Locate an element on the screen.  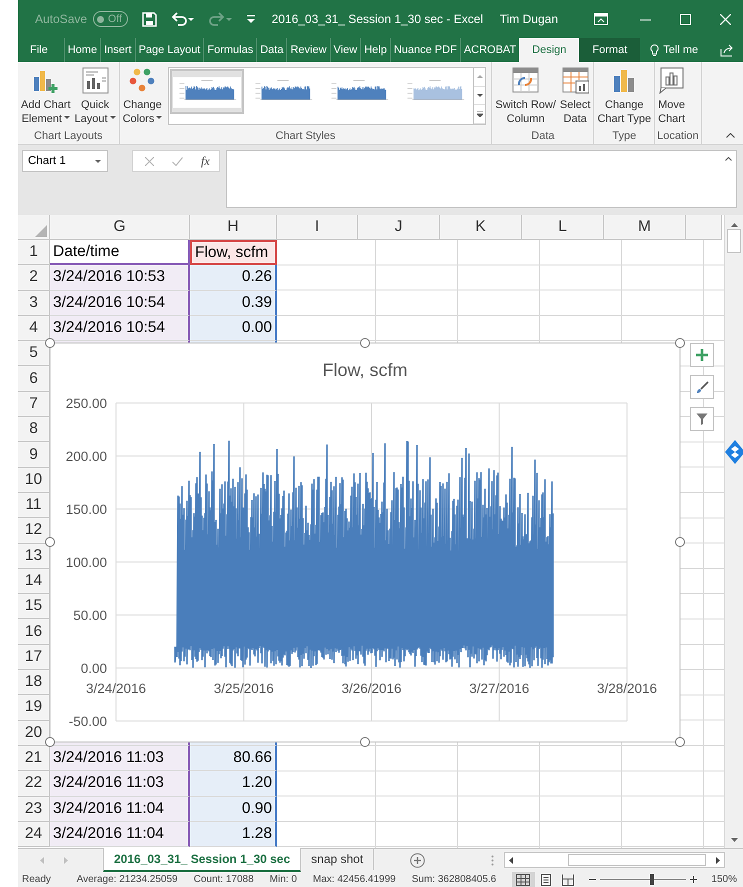
lightbulb-icon is located at coordinates (655, 50).